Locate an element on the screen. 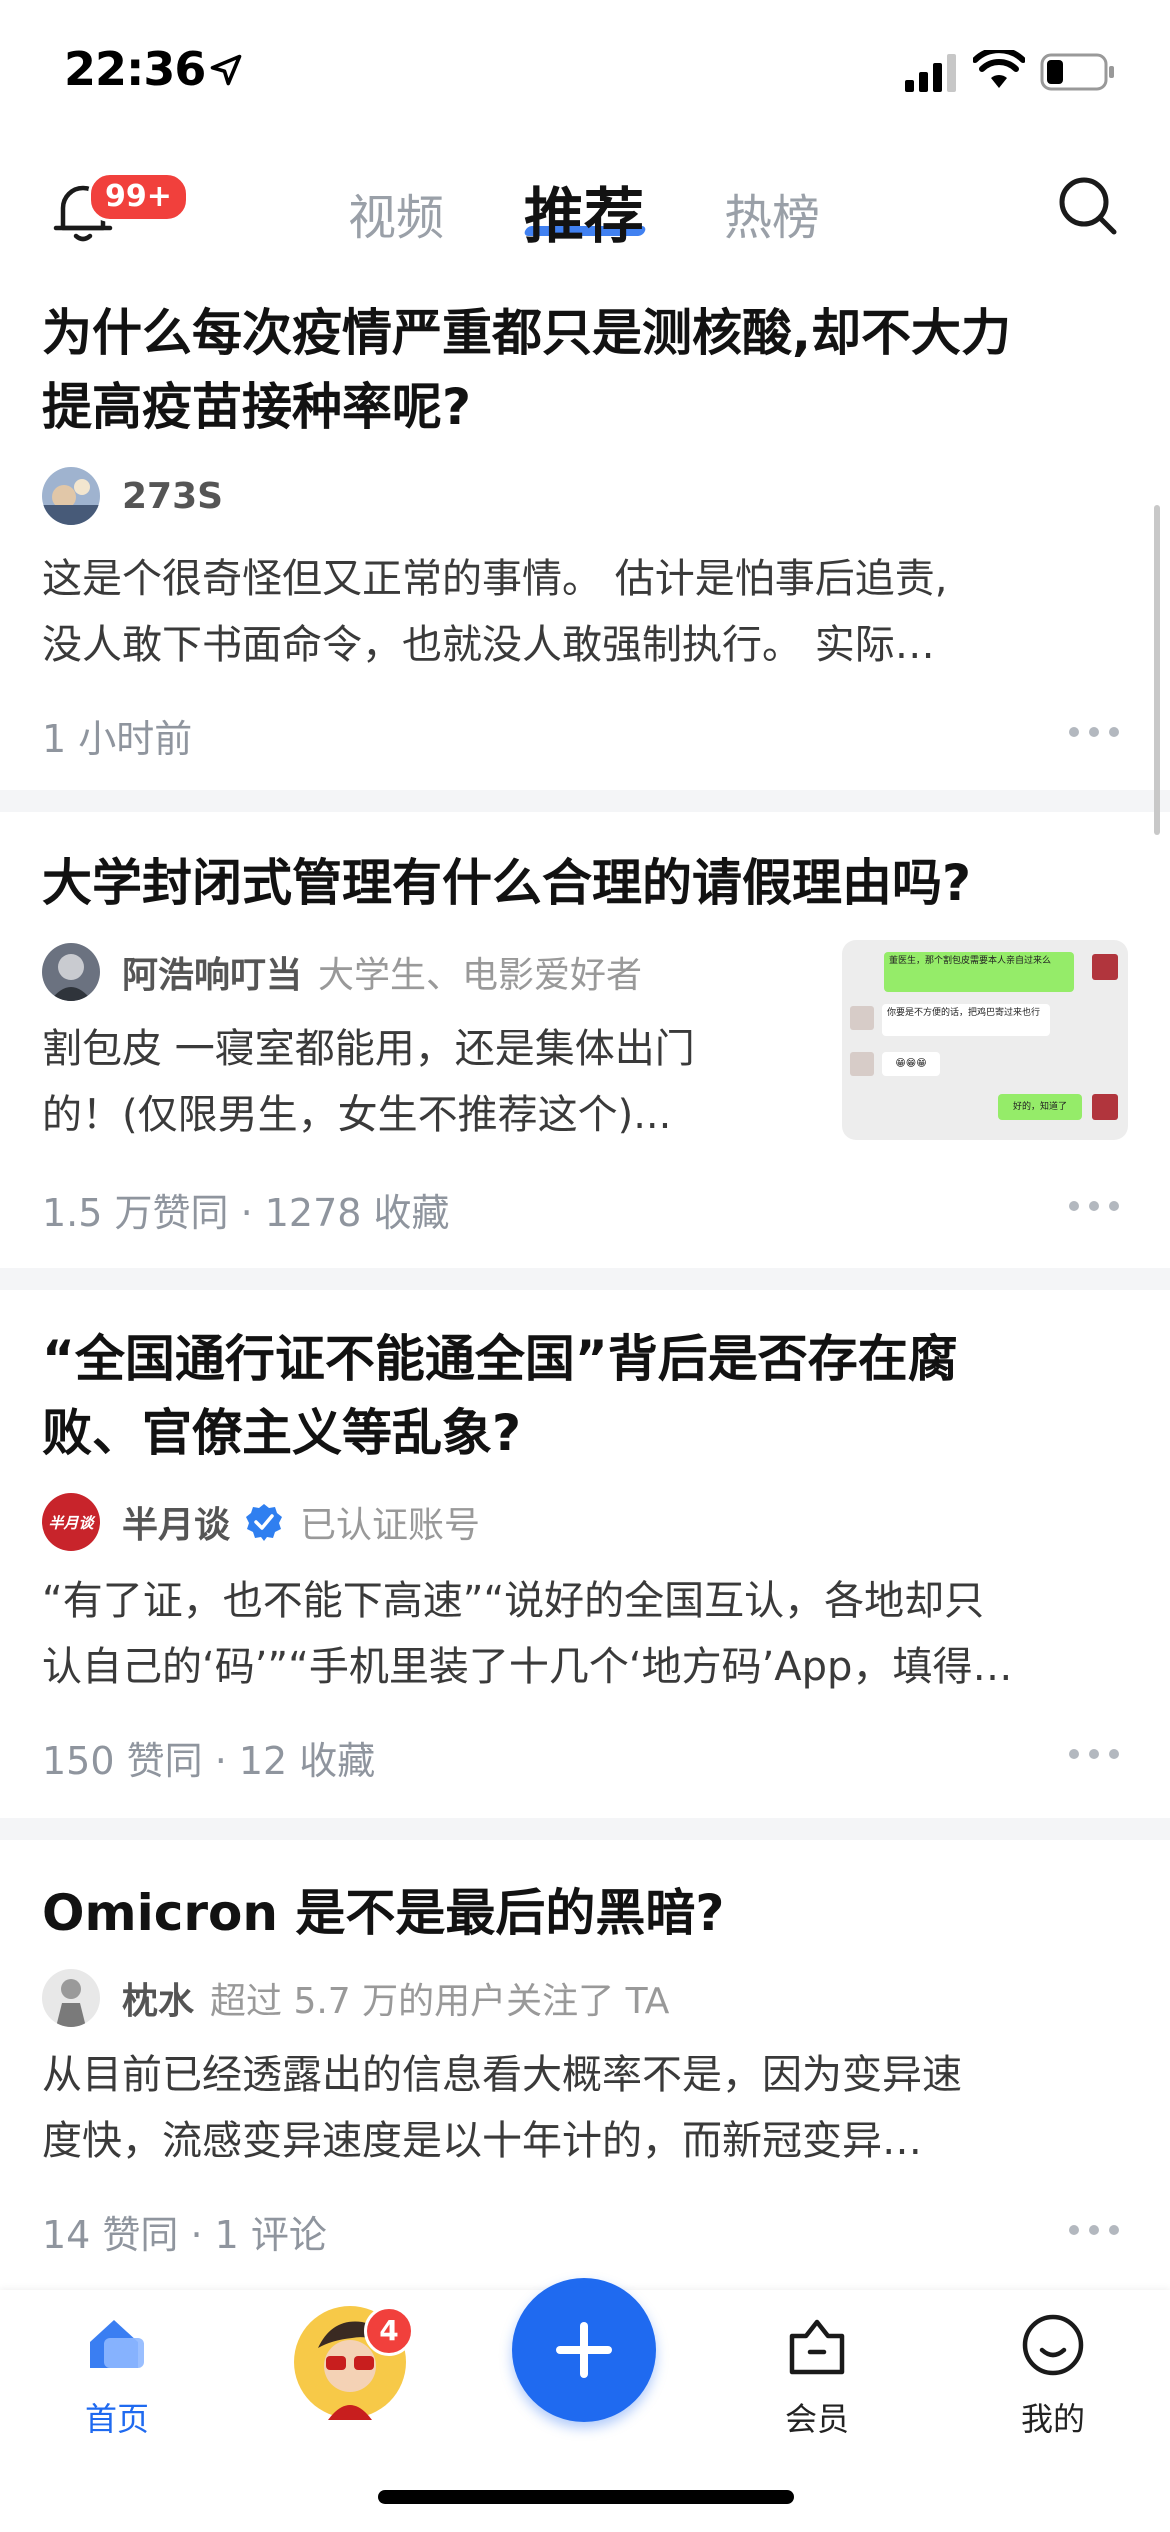  status-time: 22:36 is located at coordinates (135, 69).